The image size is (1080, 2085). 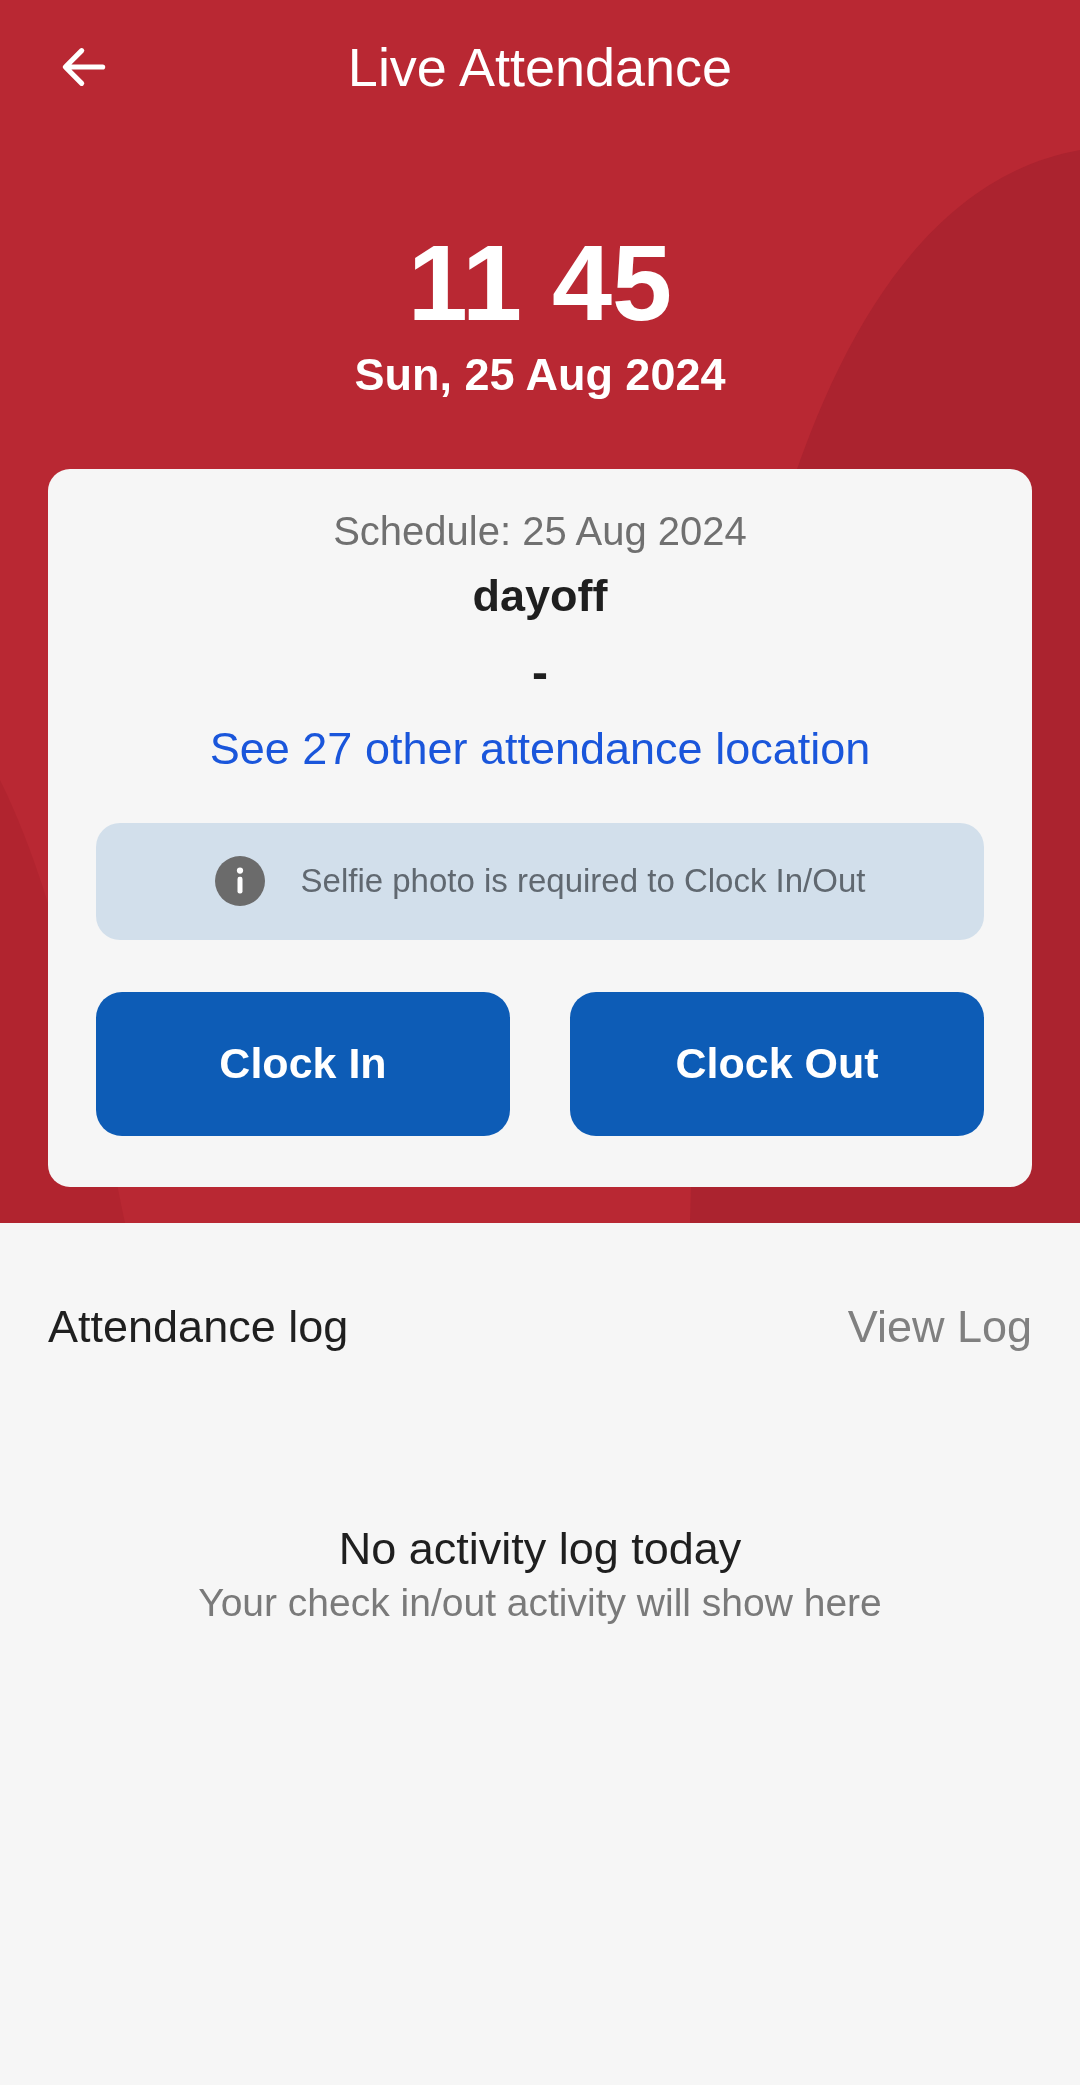 I want to click on info-icon, so click(x=239, y=881).